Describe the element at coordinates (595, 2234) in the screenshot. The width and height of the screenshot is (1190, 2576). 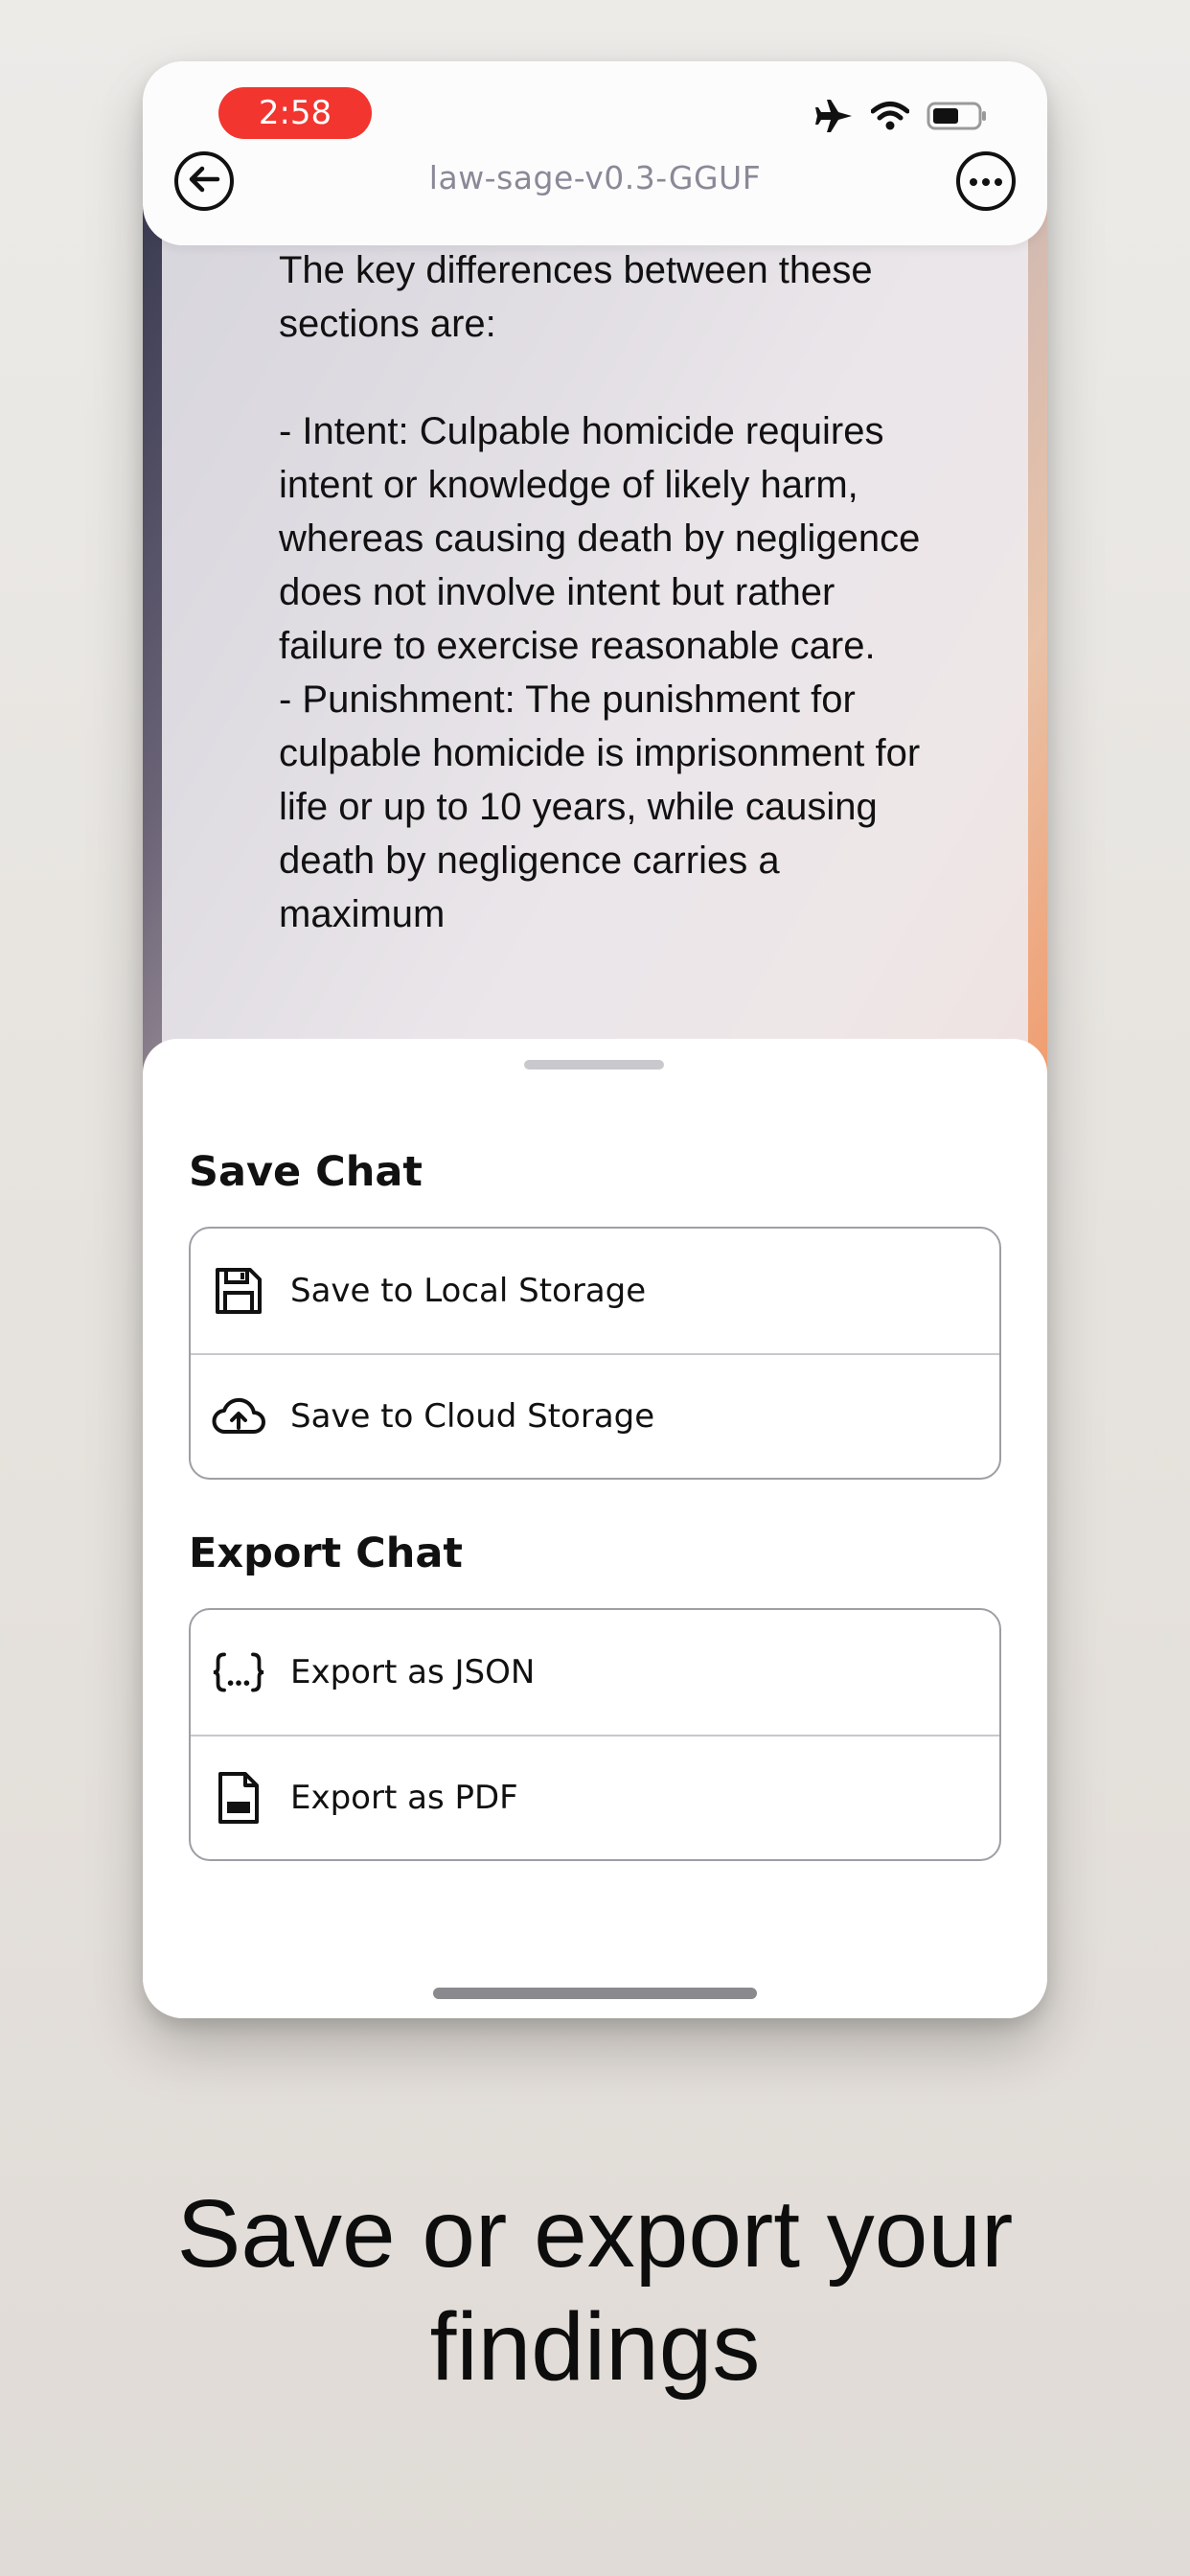
I see `caption-line-1: Save or export your` at that location.